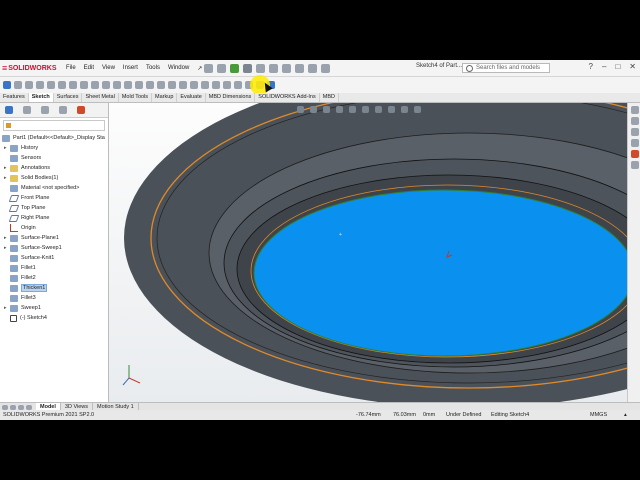 Image resolution: width=640 pixels, height=480 pixels. Describe the element at coordinates (339, 109) in the screenshot. I see `section-view-icon` at that location.